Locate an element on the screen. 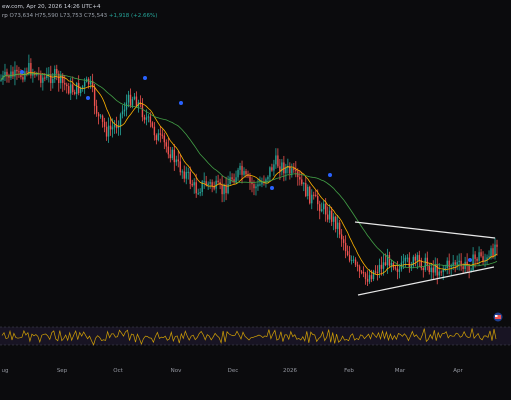  signal-marker is located at coordinates (88, 98).